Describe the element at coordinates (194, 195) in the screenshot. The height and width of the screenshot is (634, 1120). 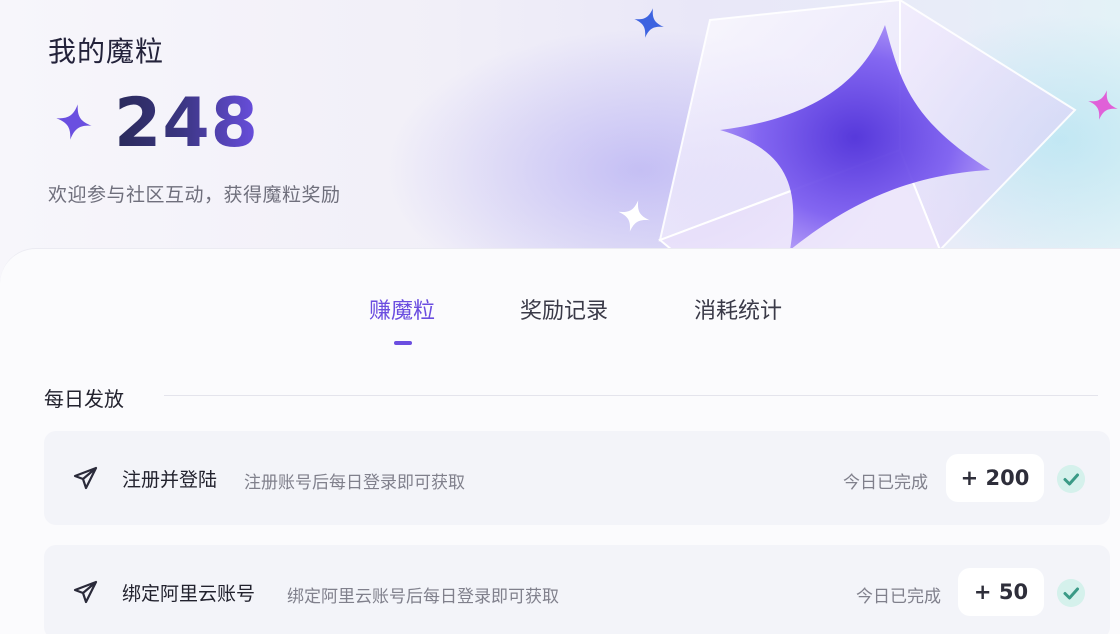
I see `hero-subtitle: 欢迎参与社区互动，获得魔粒奖励` at that location.